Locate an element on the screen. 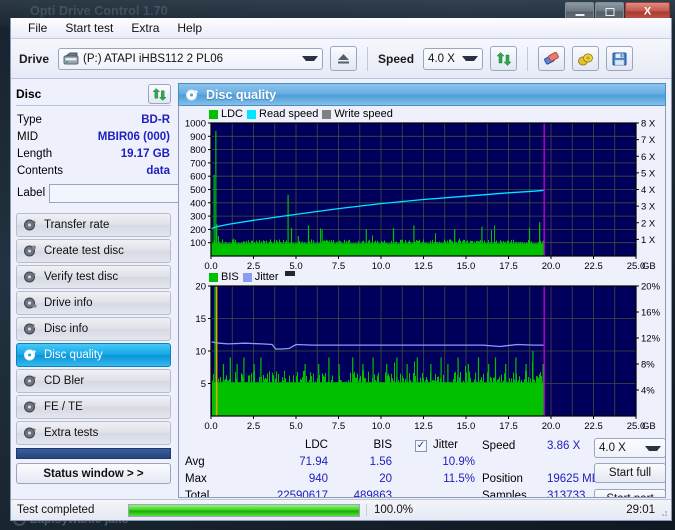 This screenshot has width=675, height=530. menu-file: File is located at coordinates (37, 28).